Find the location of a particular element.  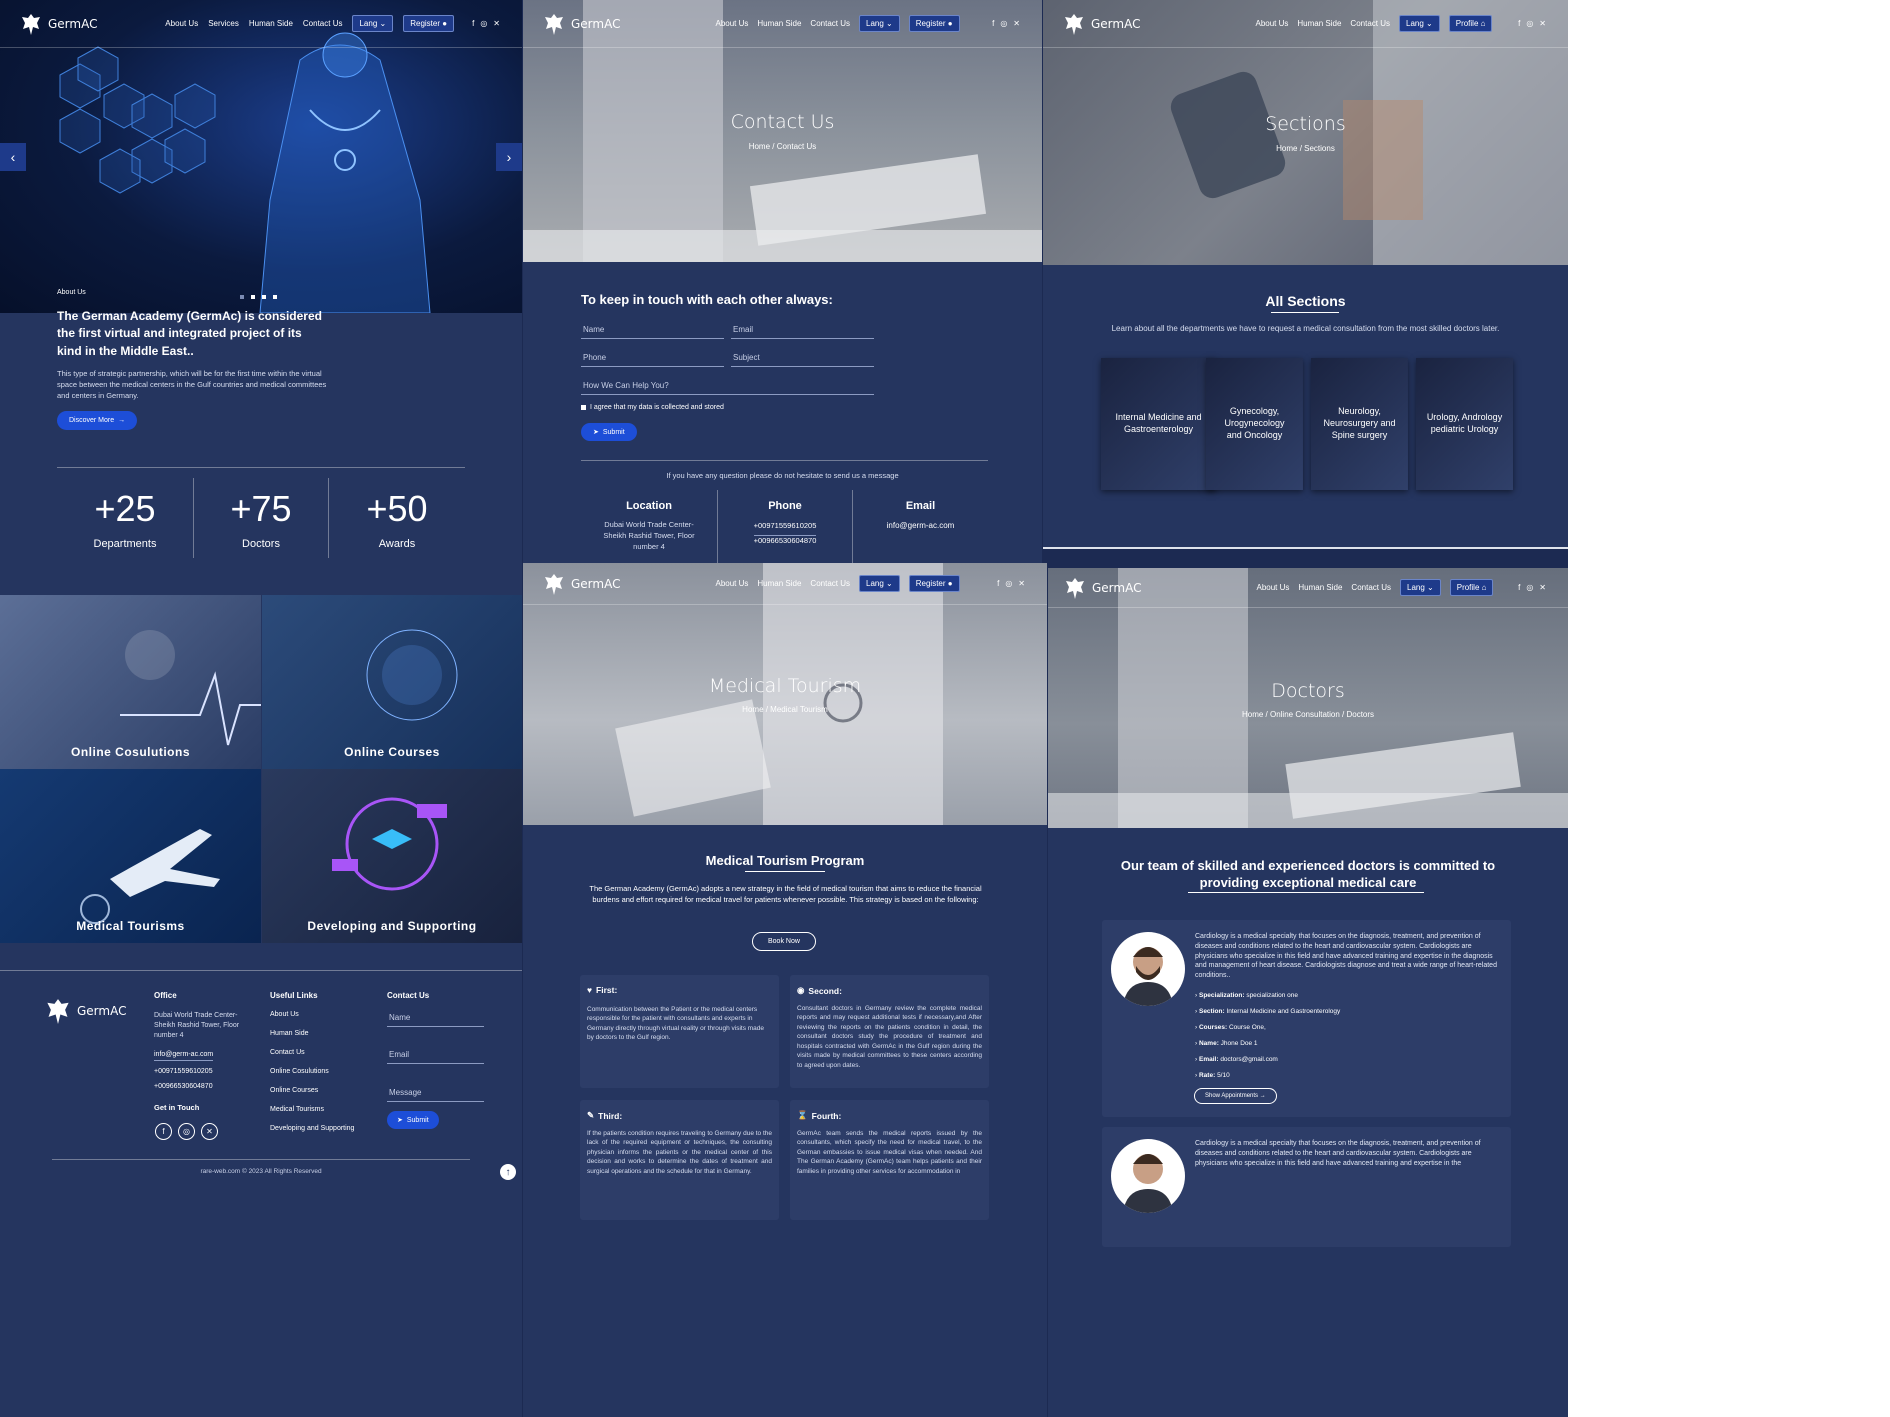

footer-link: About Us is located at coordinates (312, 1014).